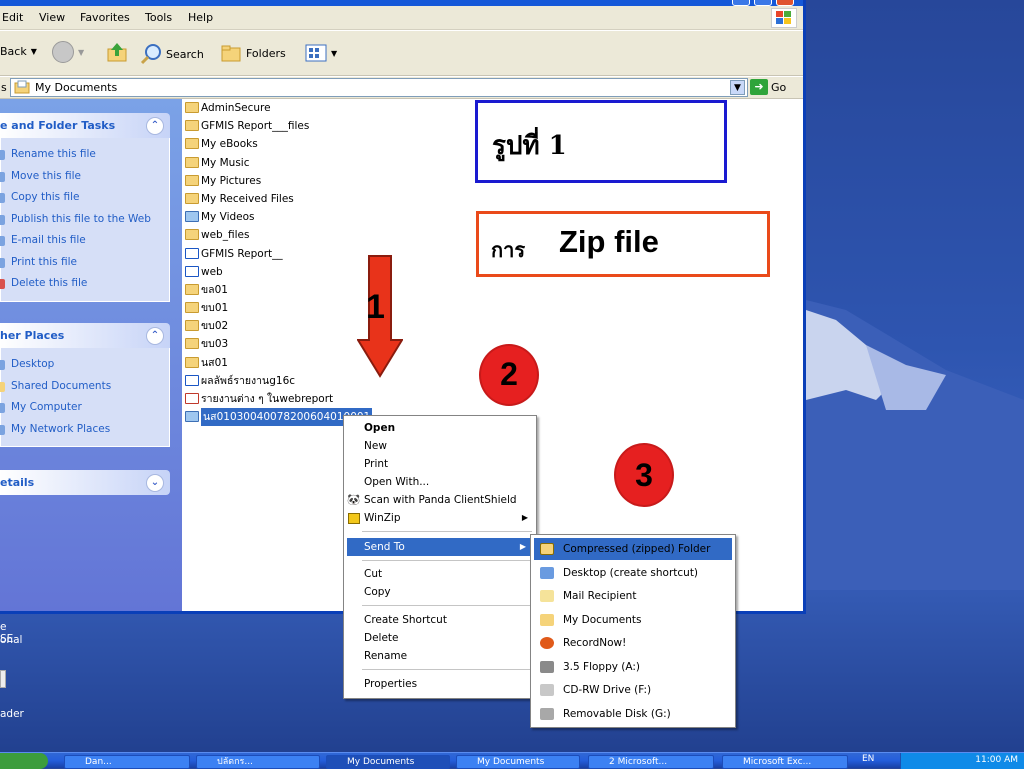 This screenshot has width=1024, height=769. What do you see at coordinates (314, 344) in the screenshot?
I see `file-item: ขบ03` at bounding box center [314, 344].